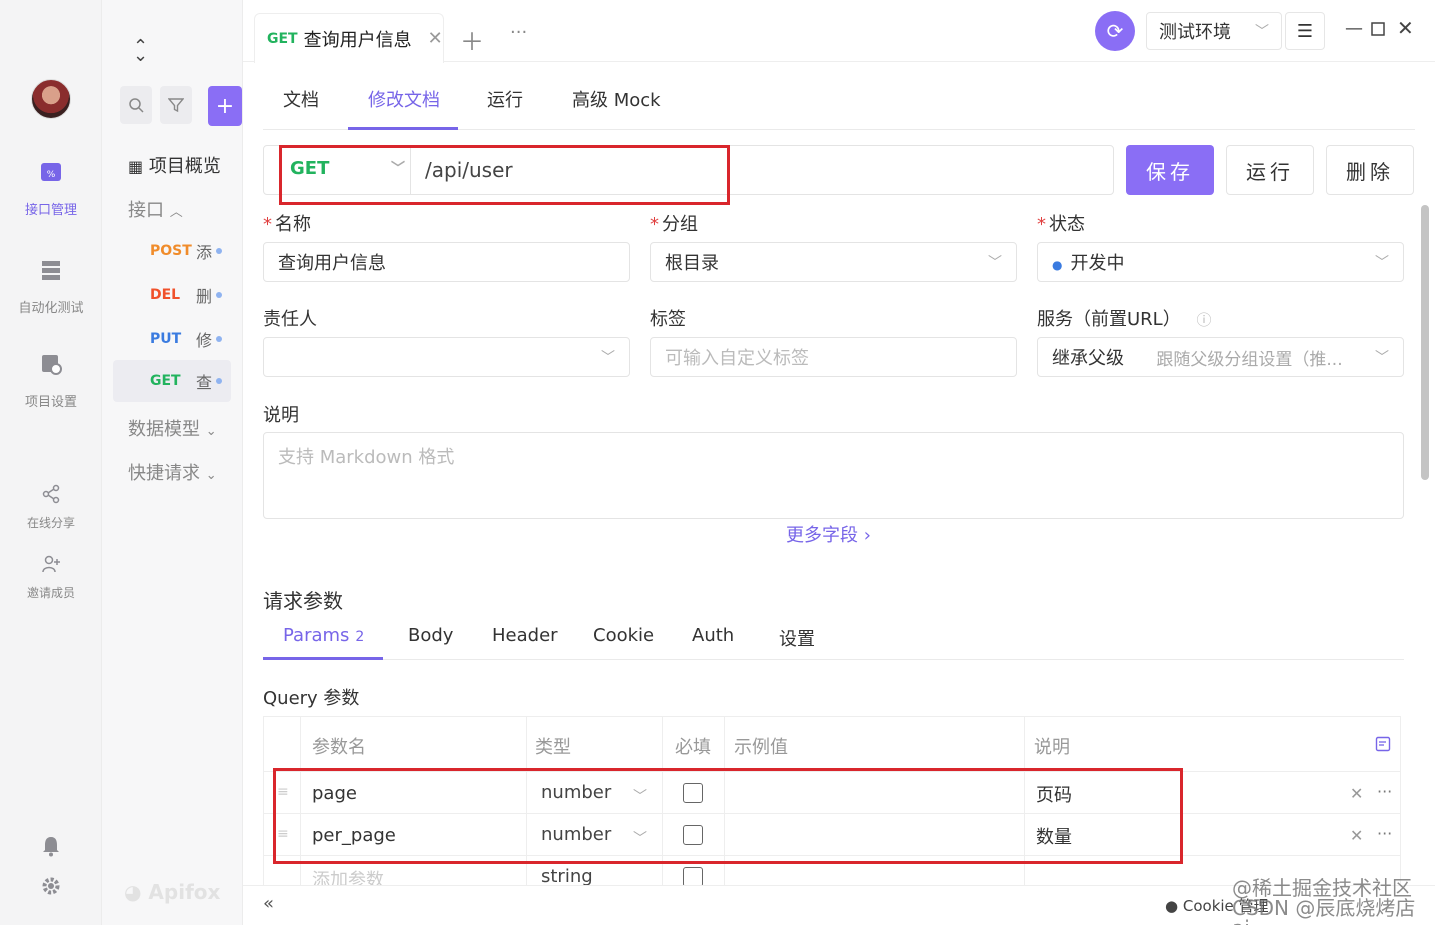 The width and height of the screenshot is (1435, 925). Describe the element at coordinates (713, 635) in the screenshot. I see `tab-auth: Auth` at that location.